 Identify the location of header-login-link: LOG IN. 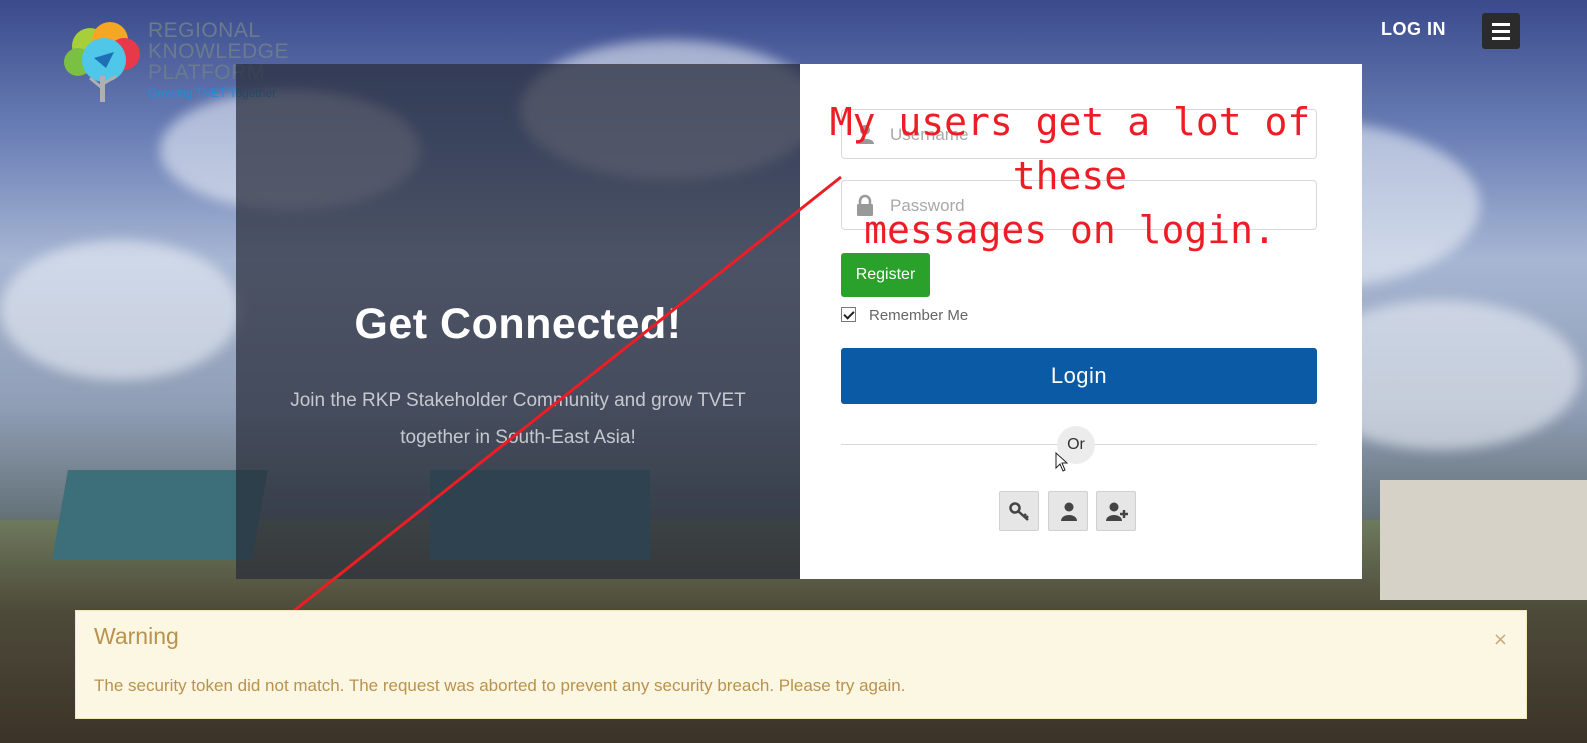
(1413, 29).